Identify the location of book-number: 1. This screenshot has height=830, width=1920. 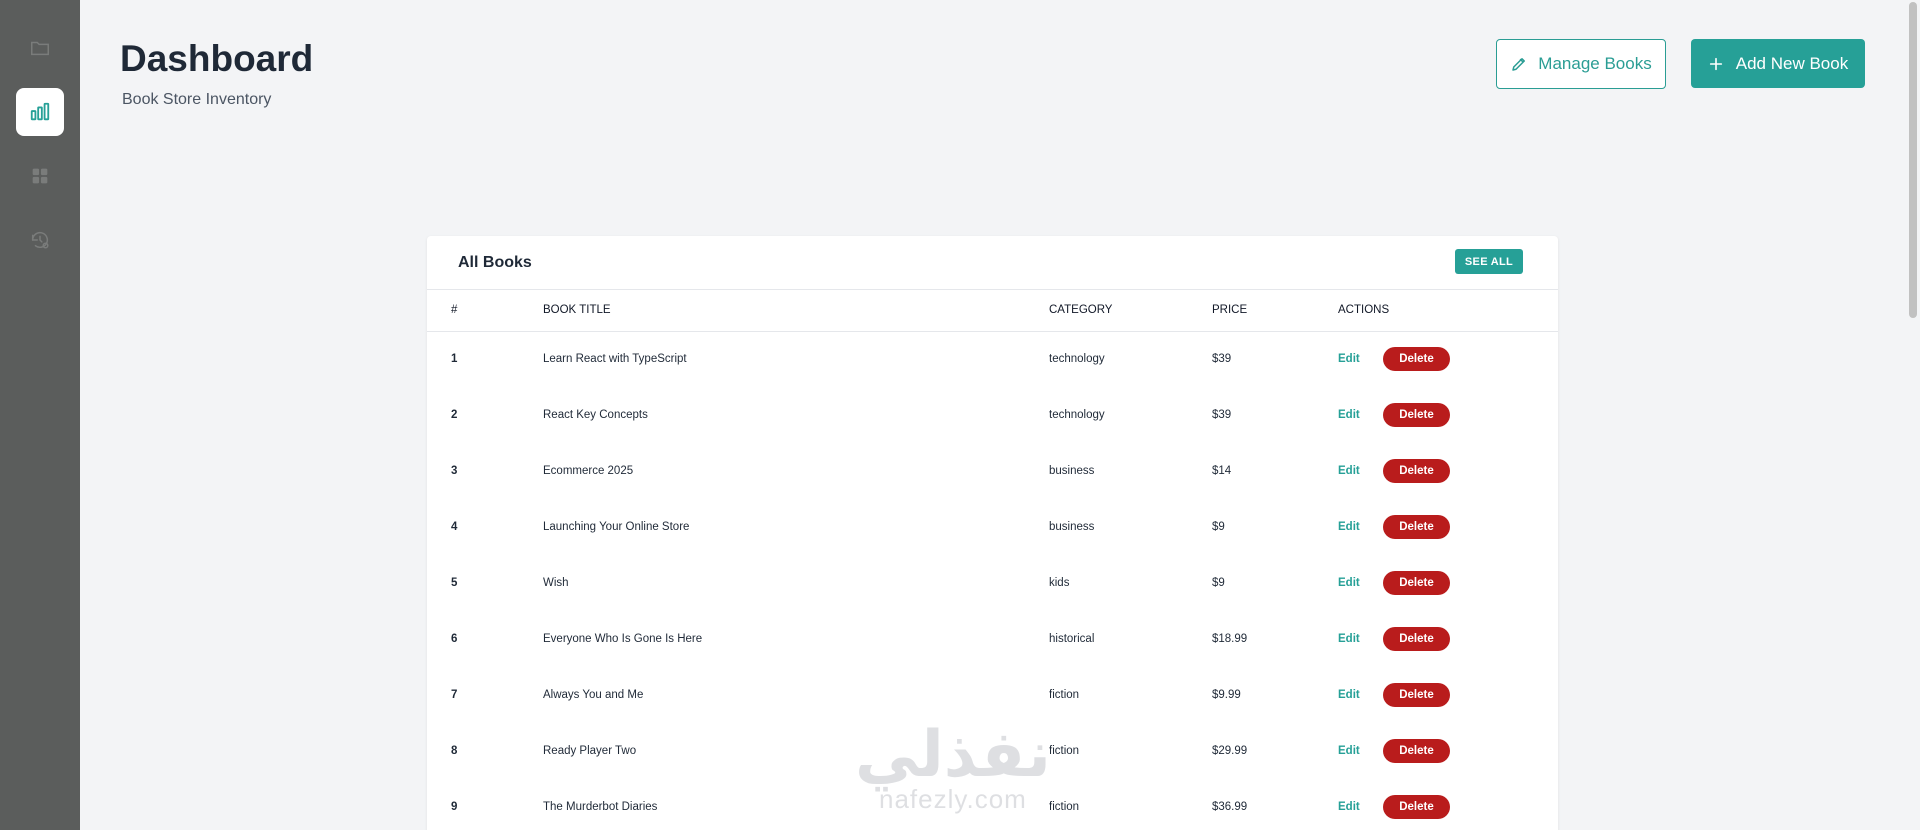
(454, 359).